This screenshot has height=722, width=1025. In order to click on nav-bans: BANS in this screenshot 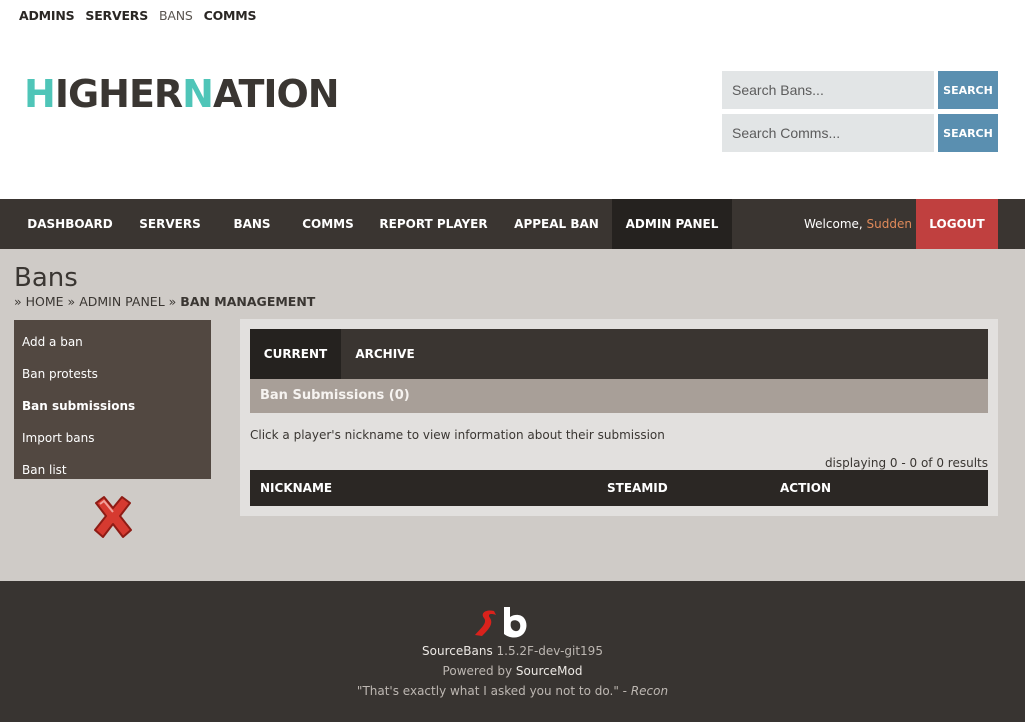, I will do `click(252, 224)`.